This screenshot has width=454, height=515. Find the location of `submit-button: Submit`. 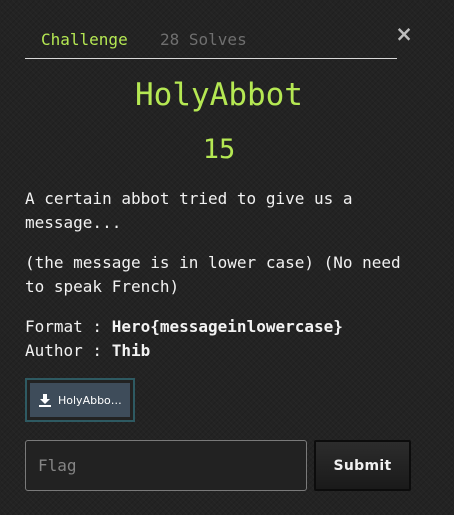

submit-button: Submit is located at coordinates (362, 465).